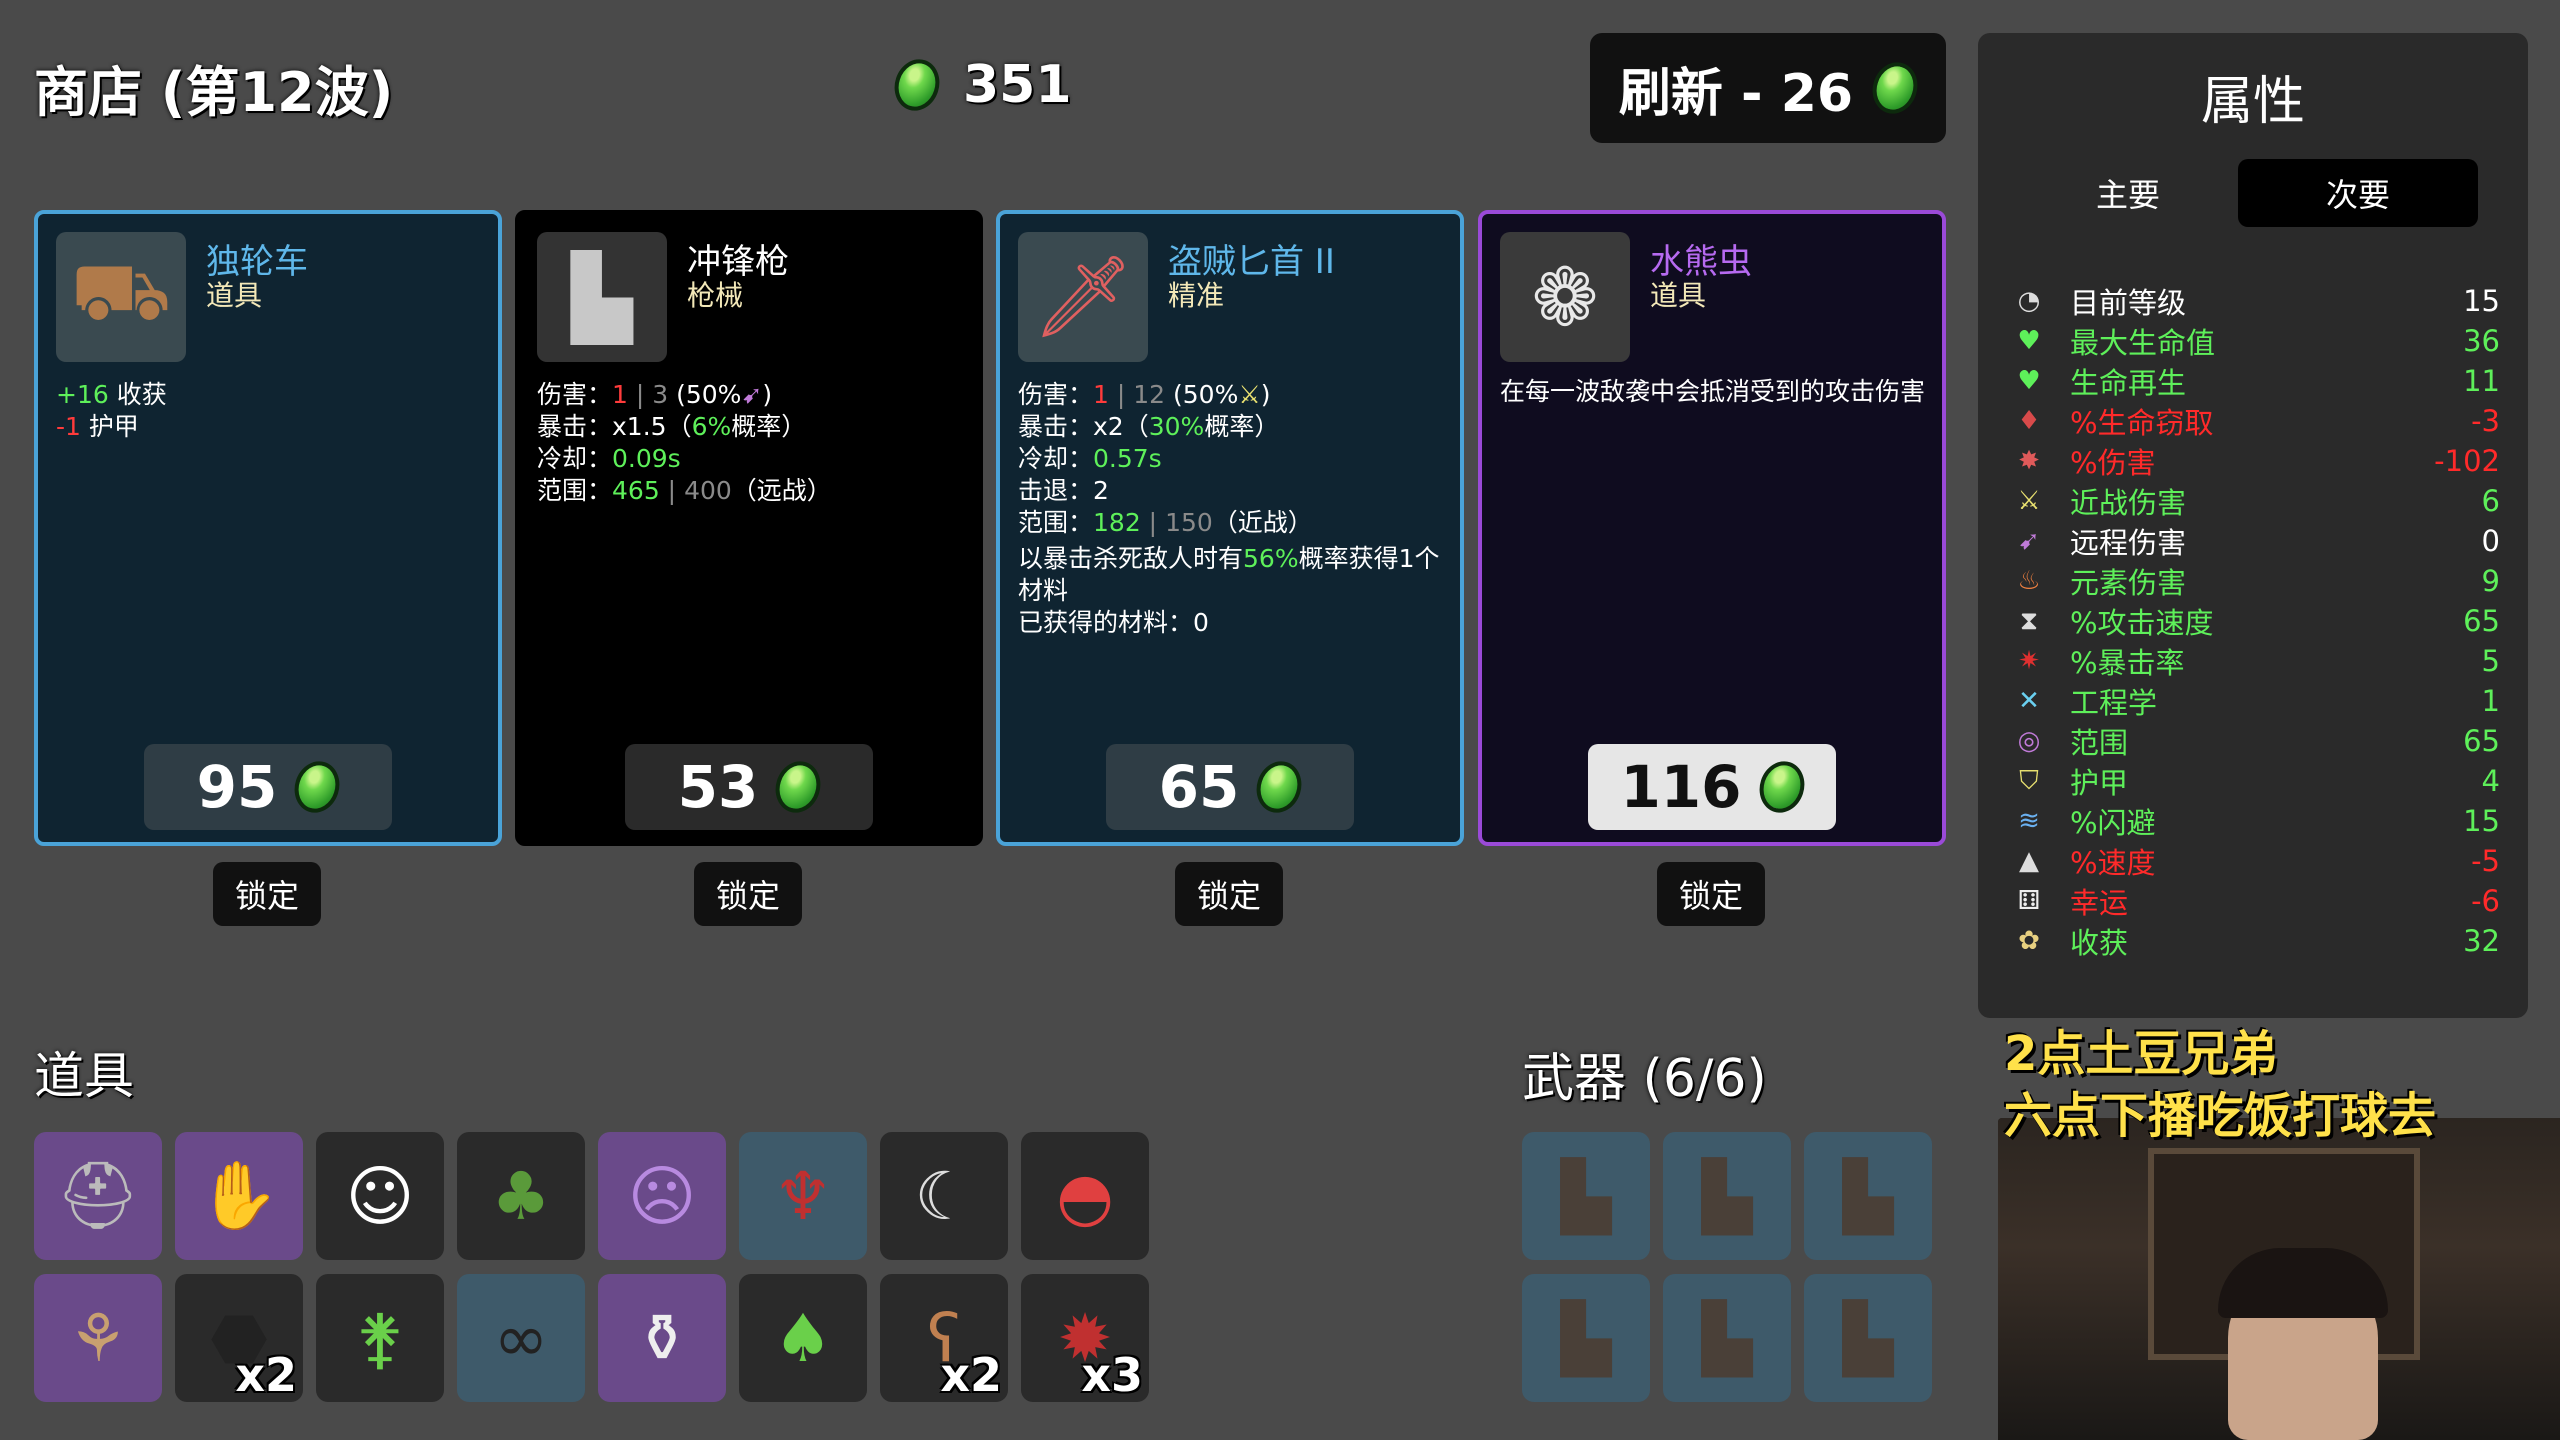  I want to click on stat-row: ✷ %暴击率 5, so click(2256, 661).